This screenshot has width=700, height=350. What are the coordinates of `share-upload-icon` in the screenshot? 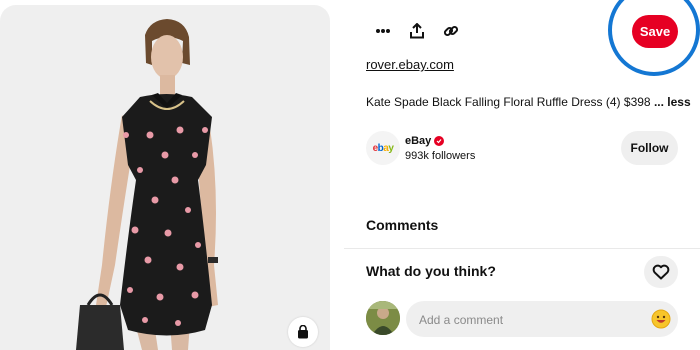 It's located at (417, 31).